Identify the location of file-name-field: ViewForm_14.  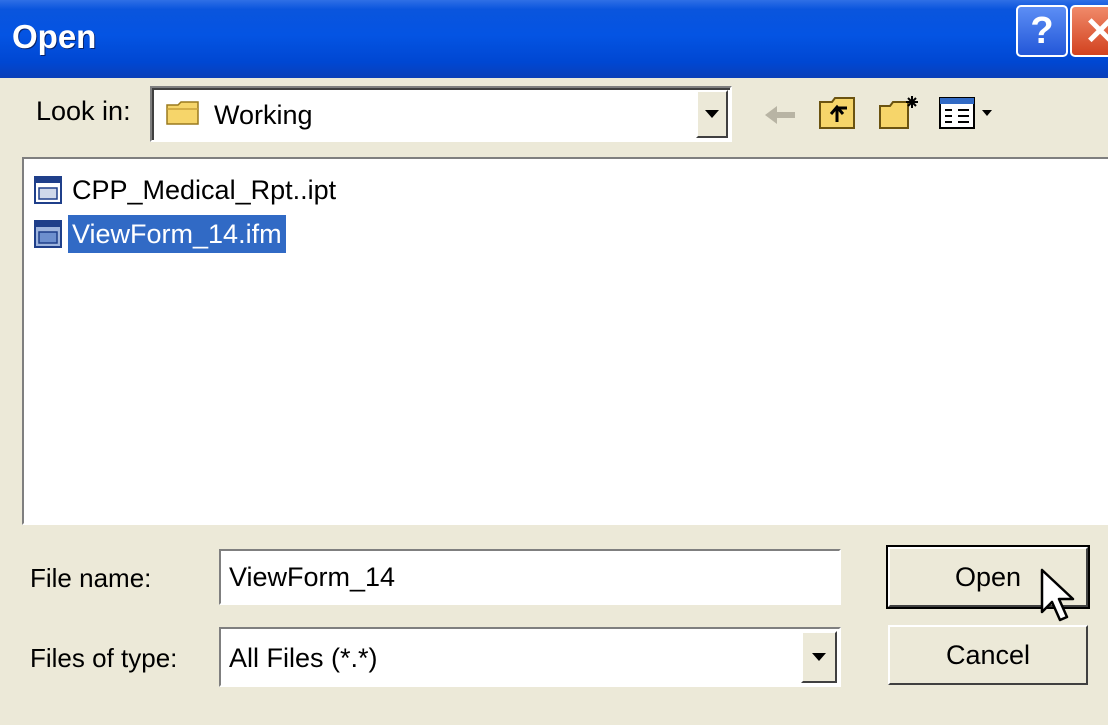
(530, 577).